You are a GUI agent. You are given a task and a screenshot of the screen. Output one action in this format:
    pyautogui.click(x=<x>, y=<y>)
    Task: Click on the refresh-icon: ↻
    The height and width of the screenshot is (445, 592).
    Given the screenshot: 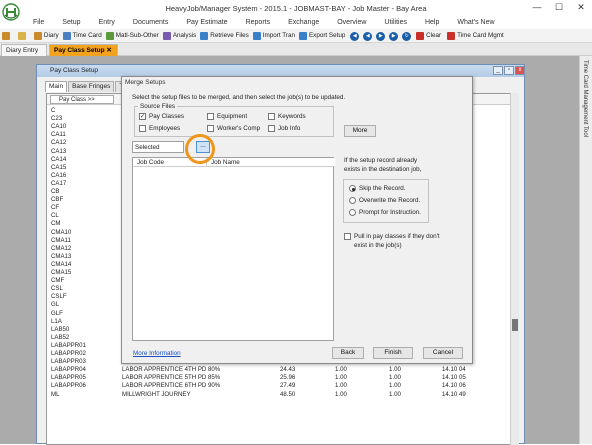 What is the action you would take?
    pyautogui.click(x=407, y=36)
    